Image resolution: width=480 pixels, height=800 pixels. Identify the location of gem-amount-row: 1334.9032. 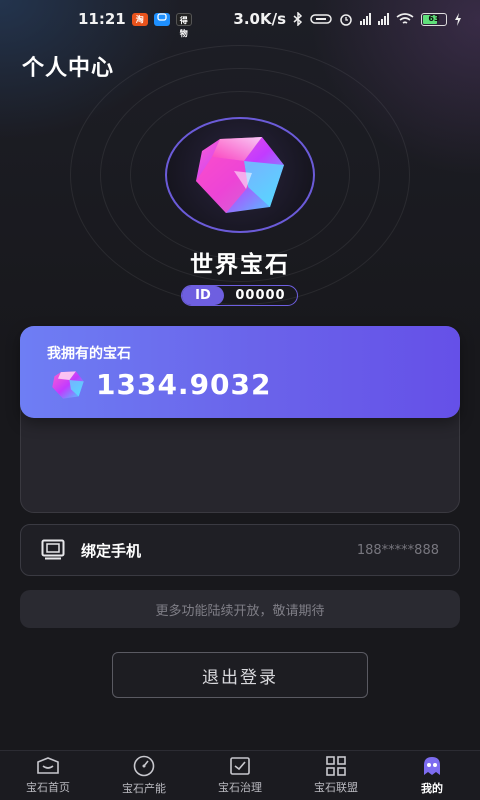
(161, 384).